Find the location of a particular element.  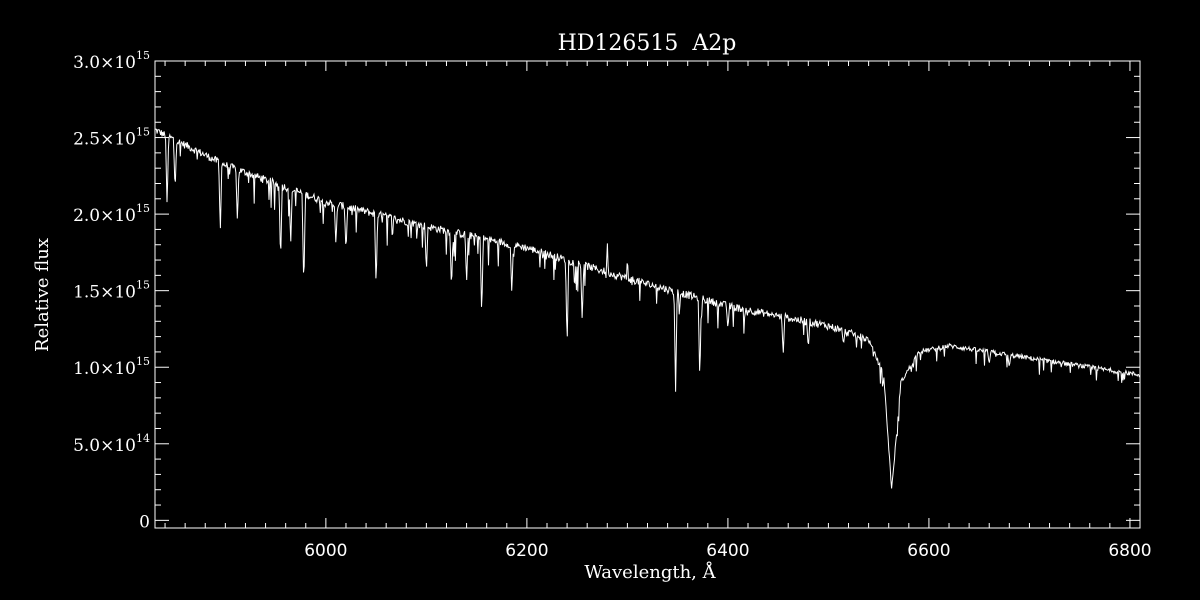

y-tick-label: 1.0×1015 is located at coordinates (111, 367).